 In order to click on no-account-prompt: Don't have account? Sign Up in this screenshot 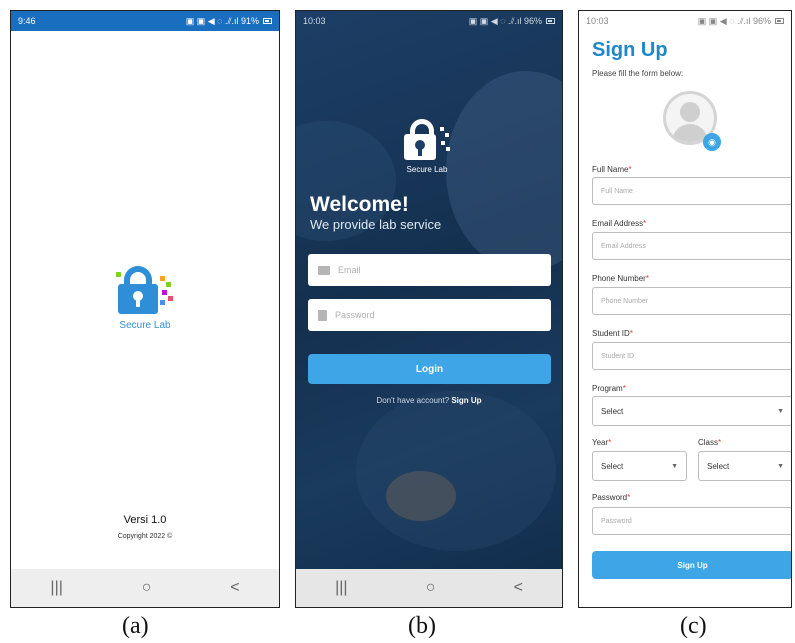, I will do `click(429, 400)`.